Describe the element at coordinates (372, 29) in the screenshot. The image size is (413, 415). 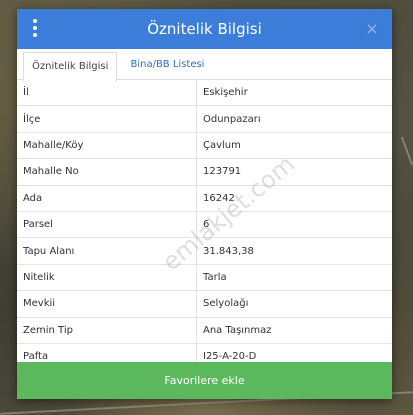
I see `close-icon: ×` at that location.